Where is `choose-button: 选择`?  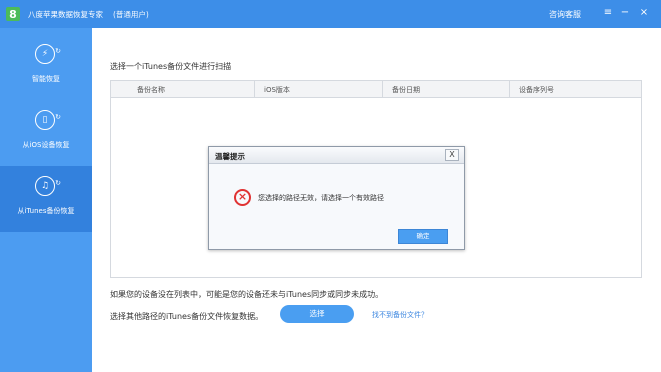 choose-button: 选择 is located at coordinates (317, 314).